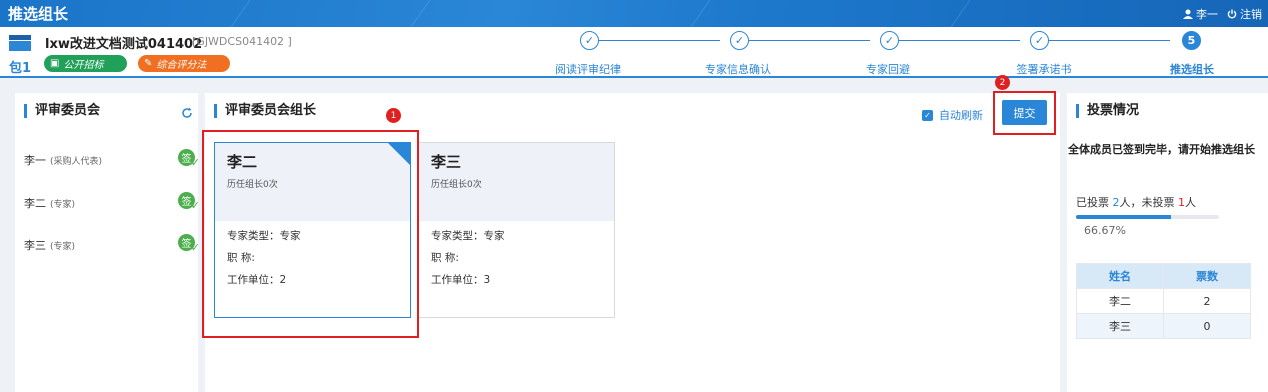 The image size is (1268, 392). I want to click on leader-title: 评审委员会组长, so click(265, 111).